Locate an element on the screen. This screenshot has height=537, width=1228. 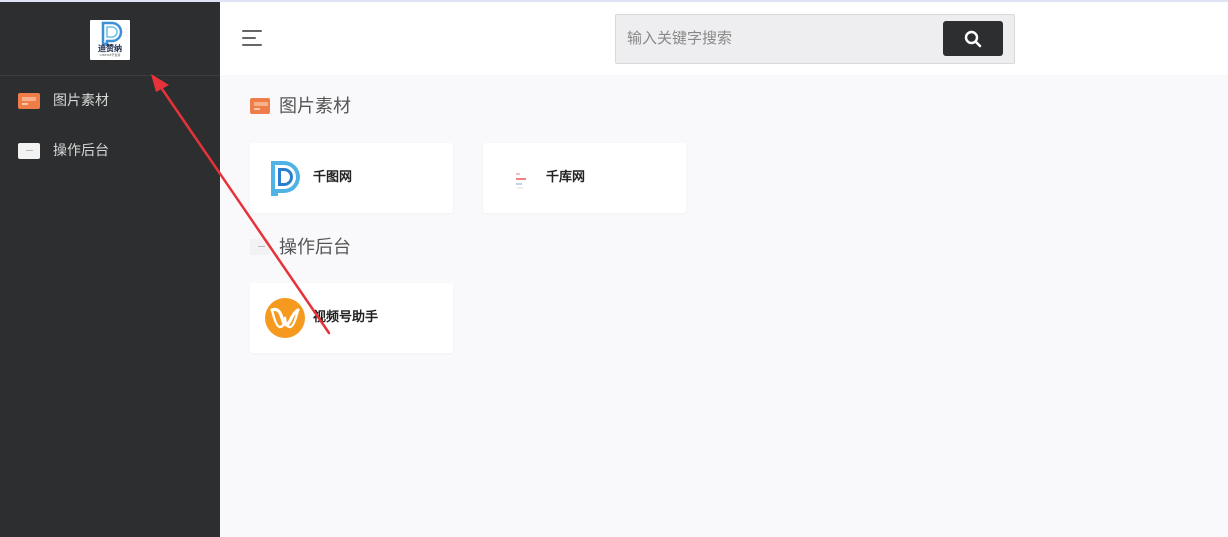
brand-name: 迪赞纳 is located at coordinates (110, 48).